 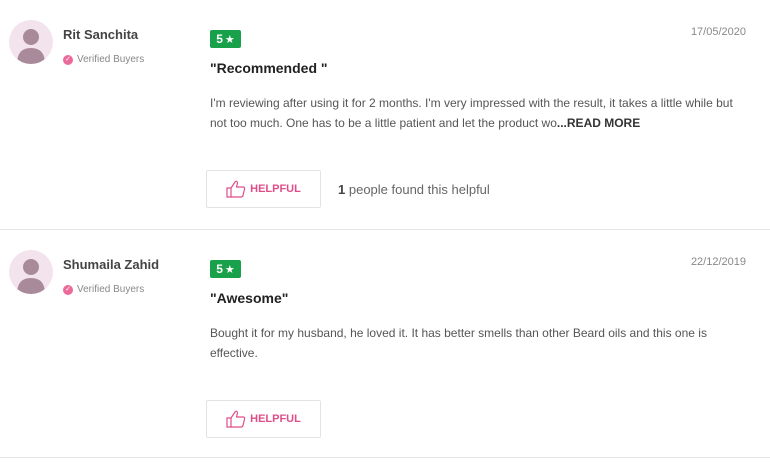 I want to click on review-title: "Recommended ", so click(x=269, y=68).